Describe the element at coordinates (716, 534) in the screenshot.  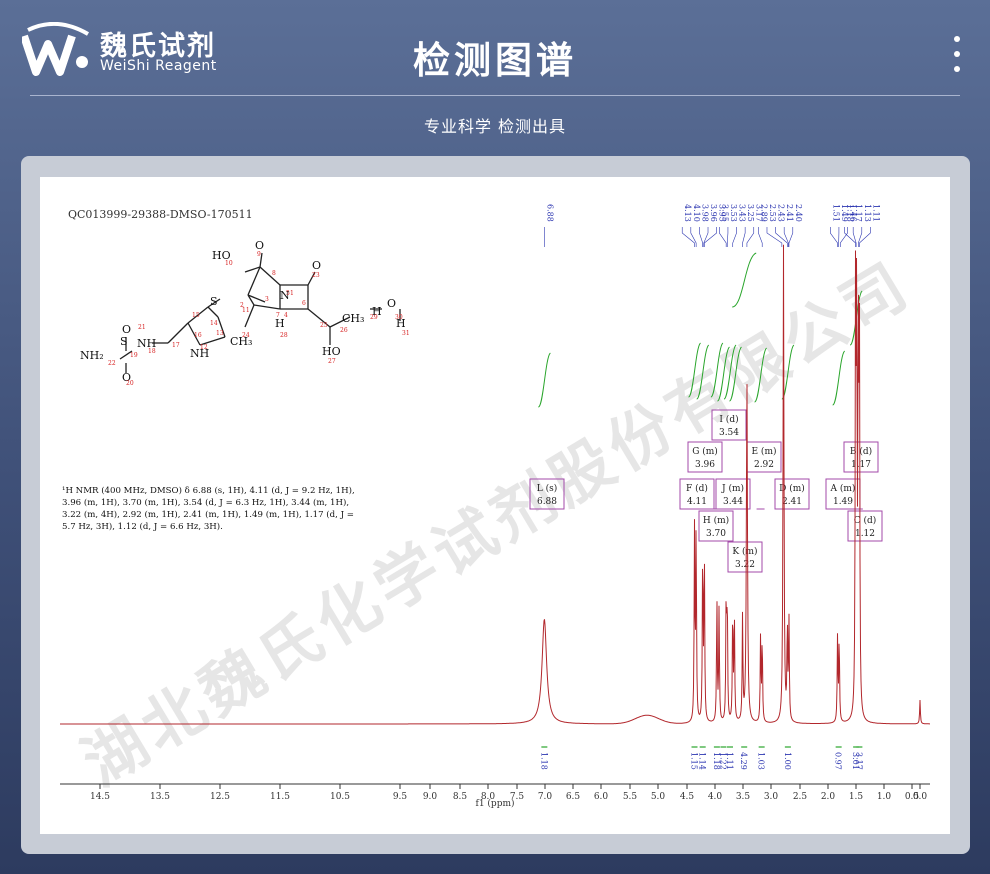
I see `multiplet-shift: 3.70` at that location.